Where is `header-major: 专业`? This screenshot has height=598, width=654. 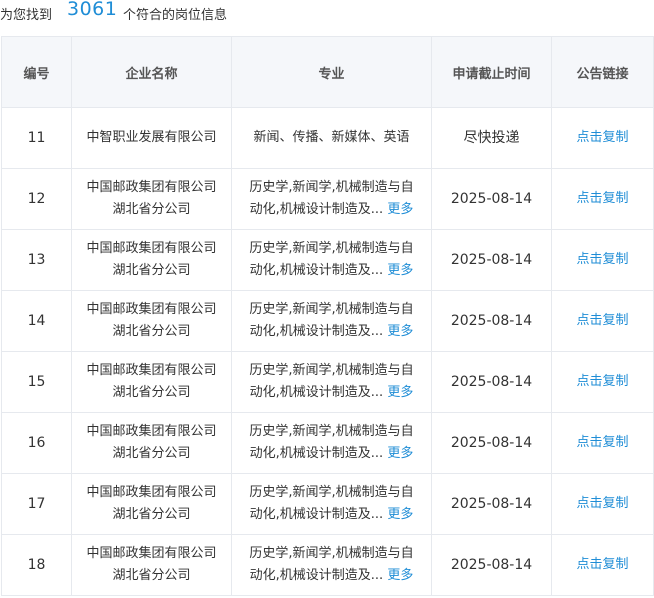
header-major: 专业 is located at coordinates (331, 72).